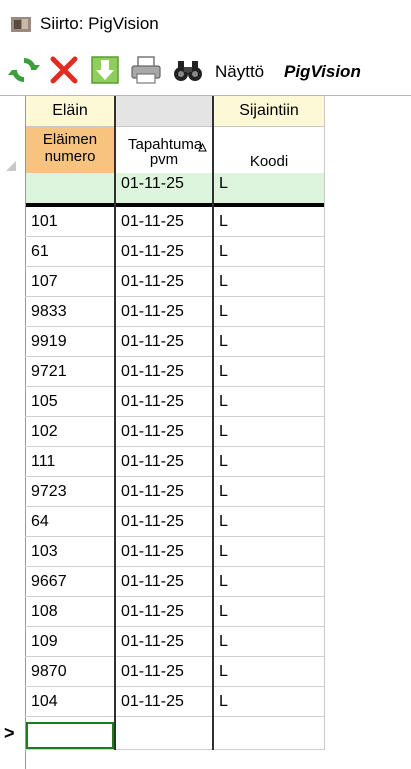  What do you see at coordinates (70, 252) in the screenshot?
I see `cell-animal-number: 61` at bounding box center [70, 252].